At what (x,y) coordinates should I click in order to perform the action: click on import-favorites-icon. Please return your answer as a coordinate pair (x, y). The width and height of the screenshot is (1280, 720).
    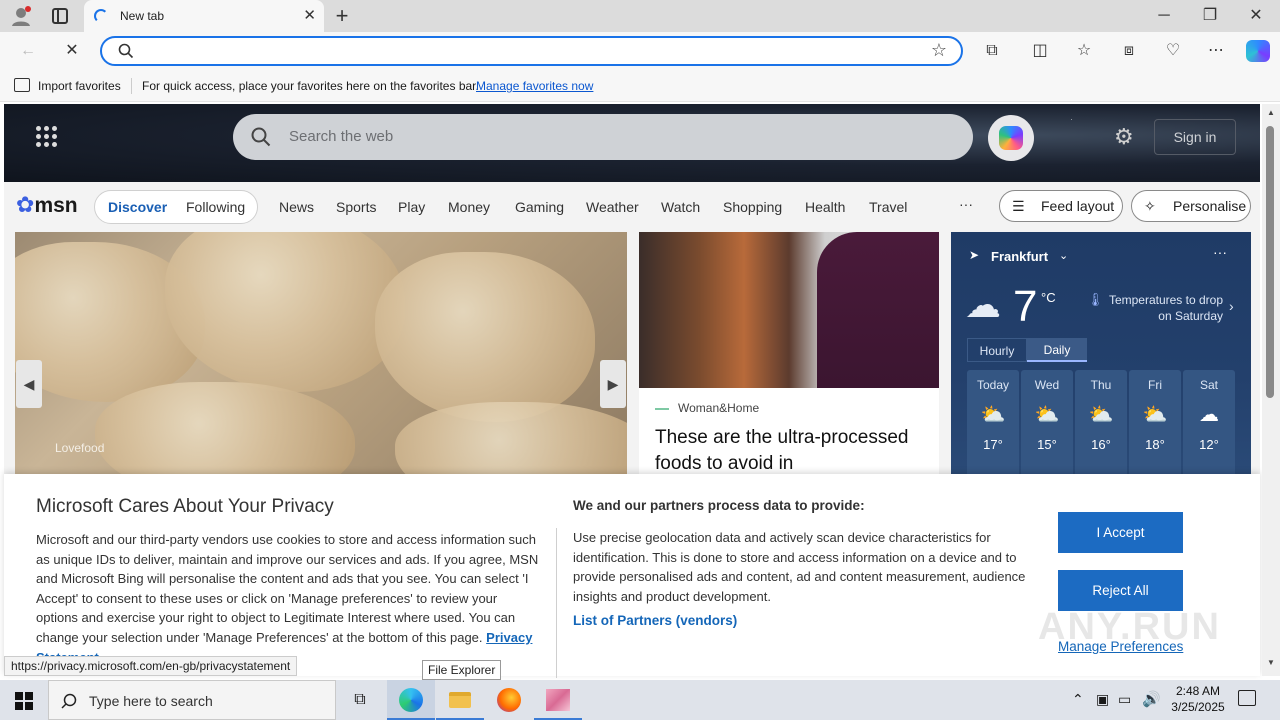
    Looking at the image, I should click on (22, 85).